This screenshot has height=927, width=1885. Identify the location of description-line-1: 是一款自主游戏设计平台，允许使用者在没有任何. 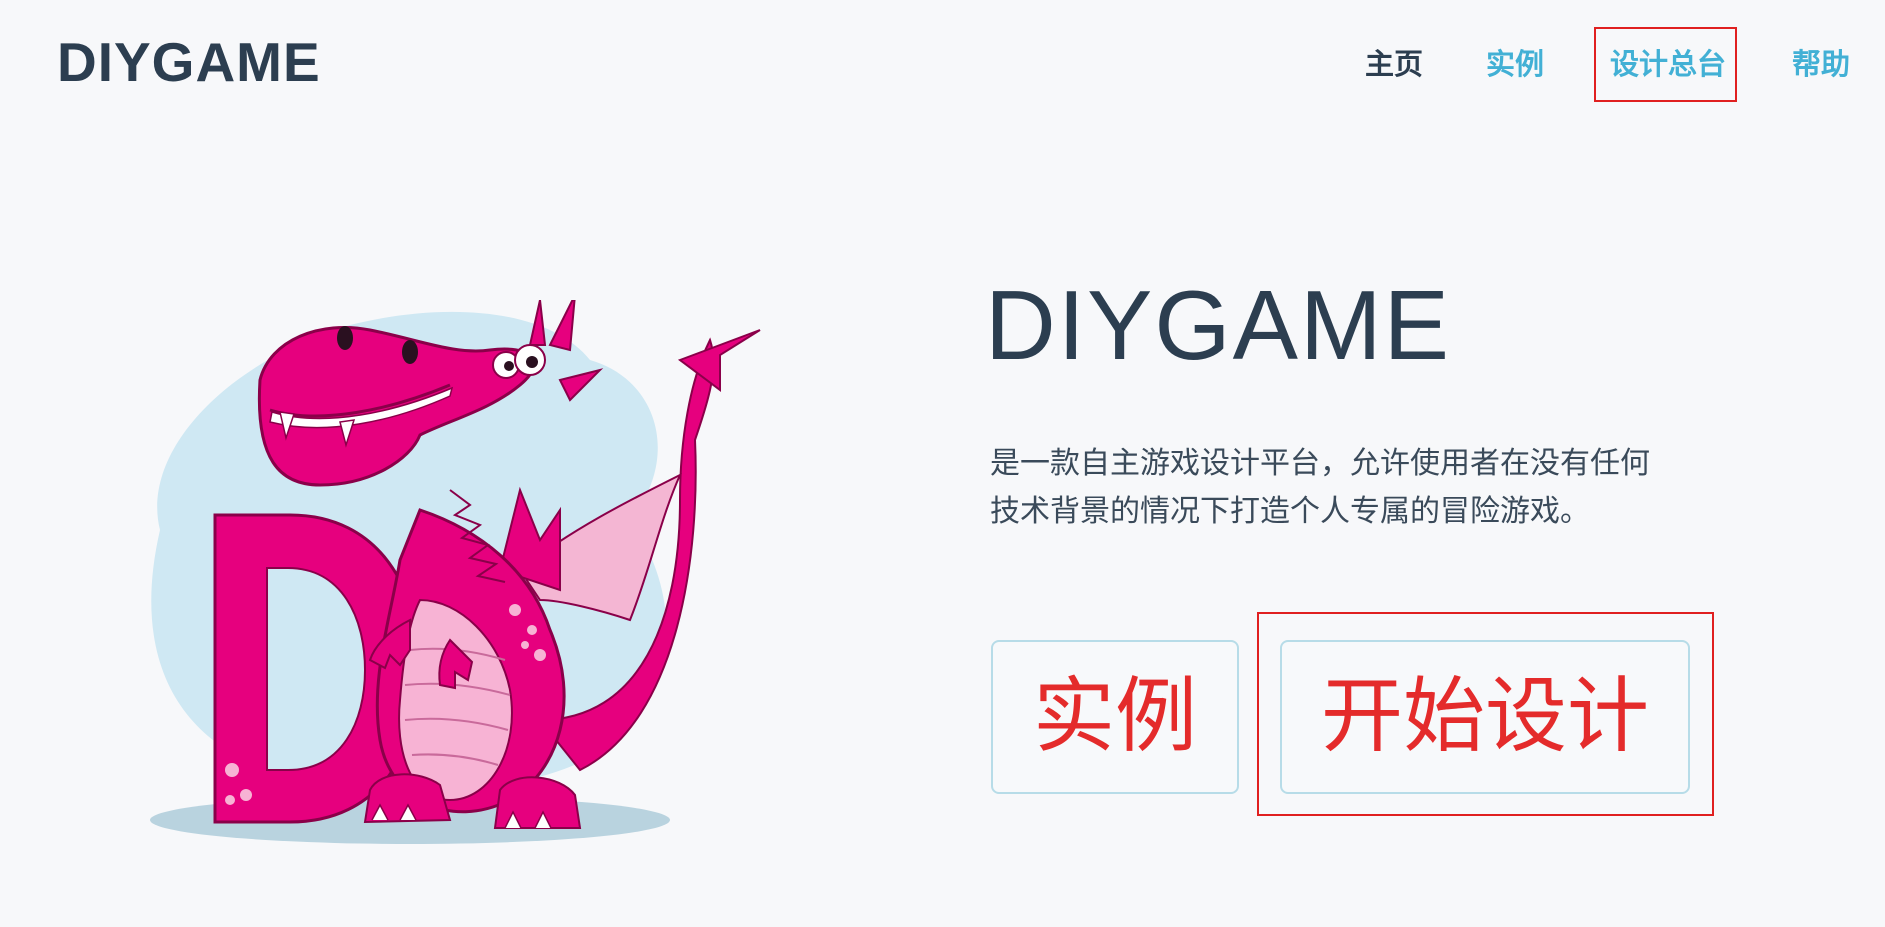
(1320, 463).